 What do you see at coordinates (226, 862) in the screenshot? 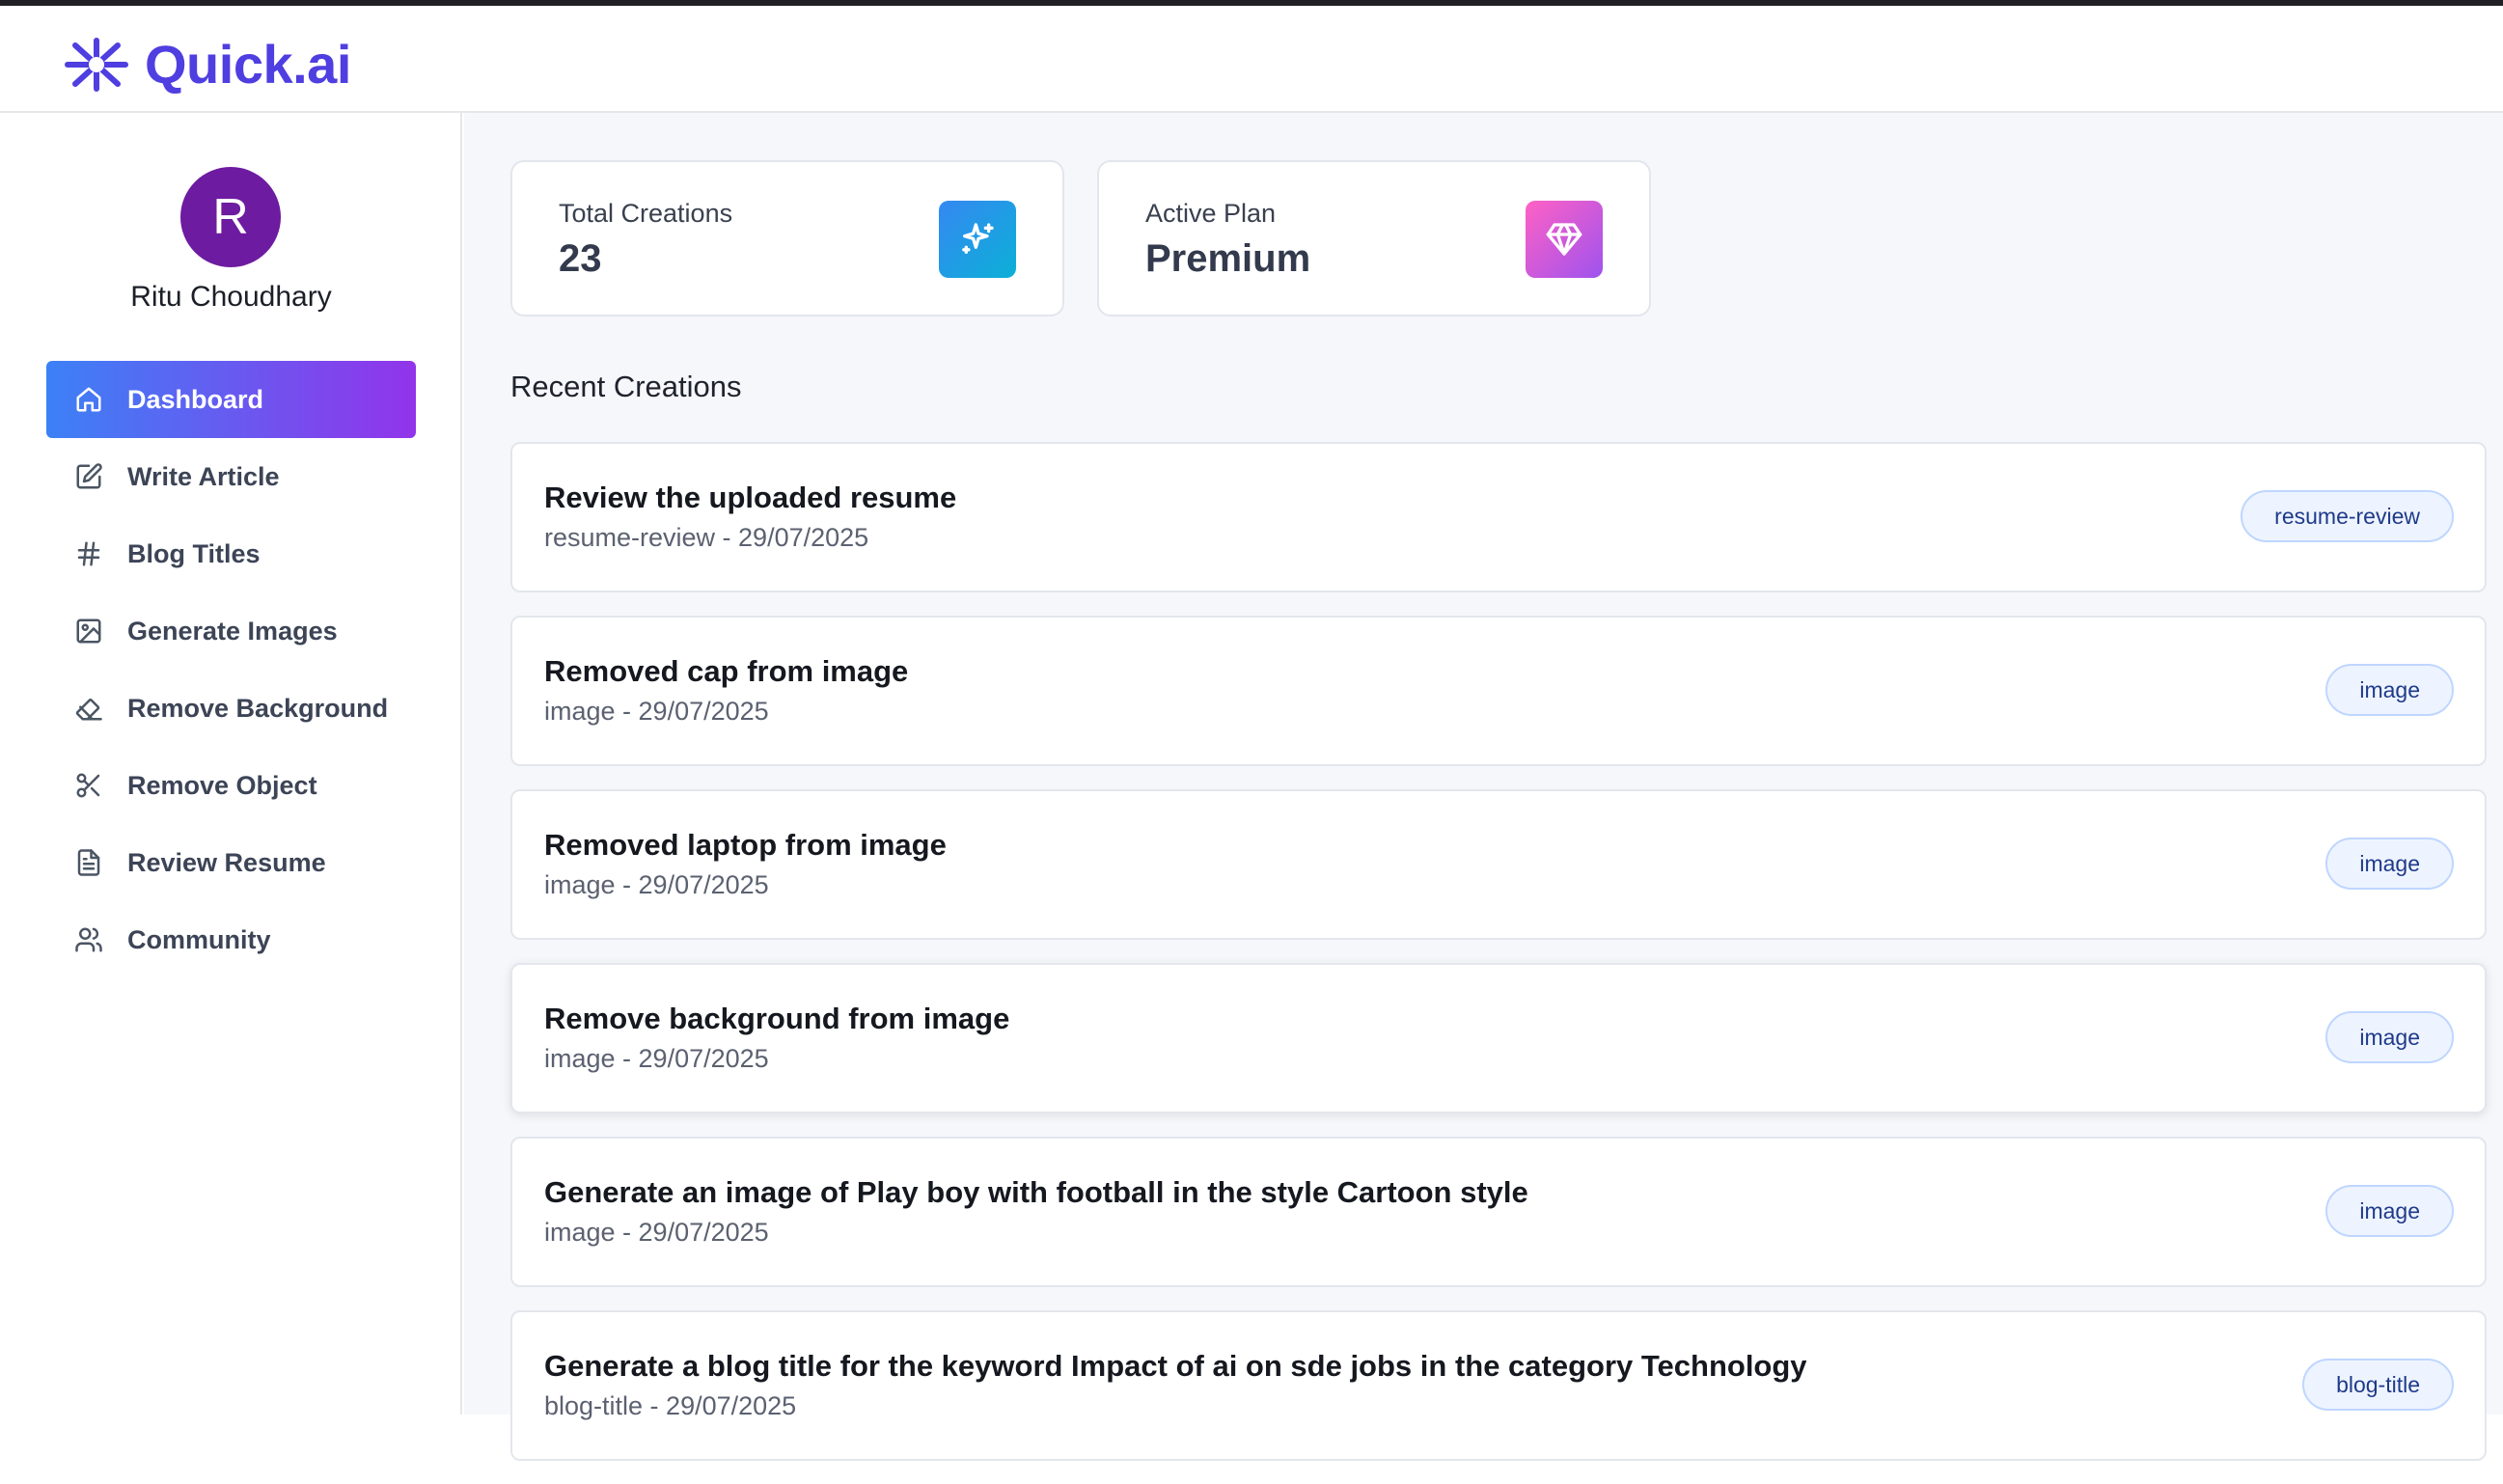
I see `sidebar-item-label: Review Resume` at bounding box center [226, 862].